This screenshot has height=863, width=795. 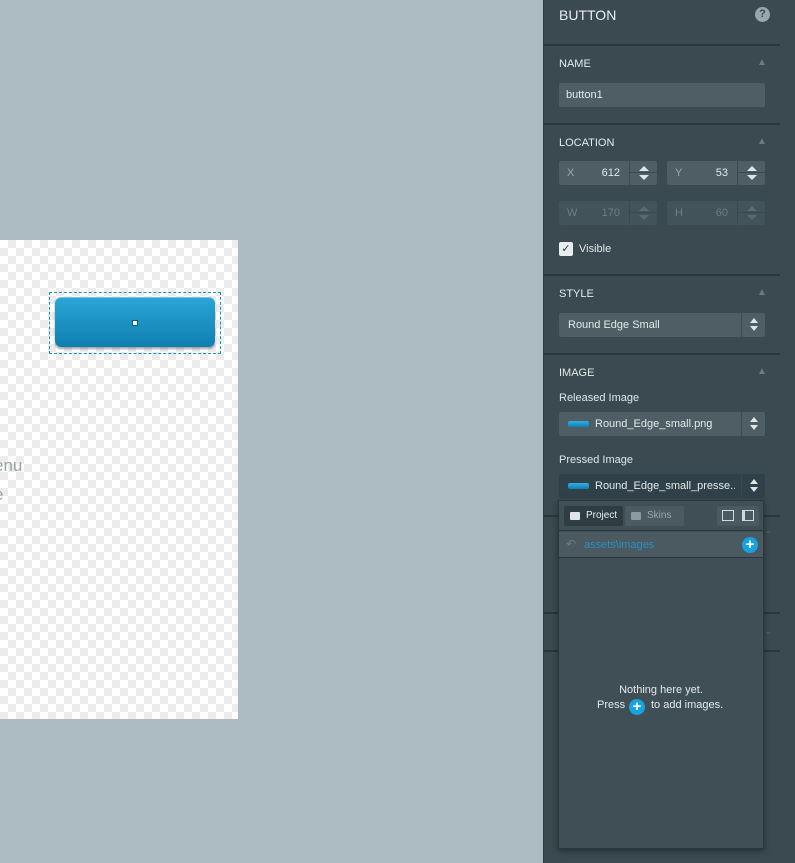 What do you see at coordinates (721, 173) in the screenshot?
I see `y-value: 53` at bounding box center [721, 173].